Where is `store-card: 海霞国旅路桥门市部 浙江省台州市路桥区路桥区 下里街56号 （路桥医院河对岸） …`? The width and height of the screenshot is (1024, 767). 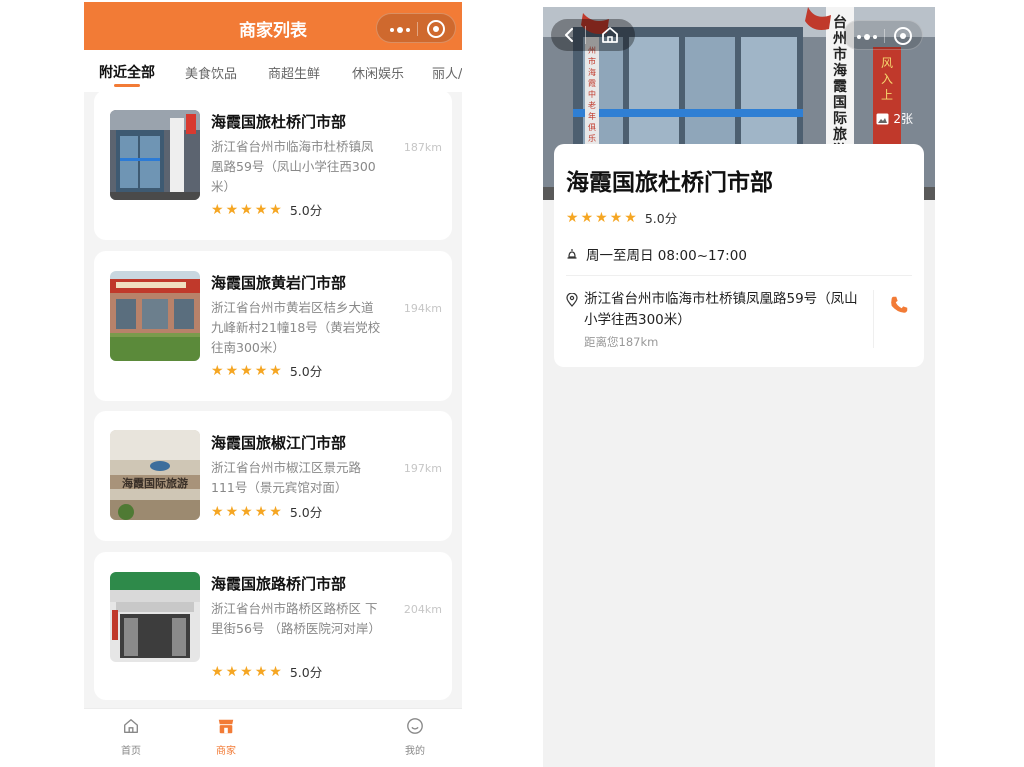 store-card: 海霞国旅路桥门市部 浙江省台州市路桥区路桥区 下里街56号 （路桥医院河对岸） … is located at coordinates (273, 626).